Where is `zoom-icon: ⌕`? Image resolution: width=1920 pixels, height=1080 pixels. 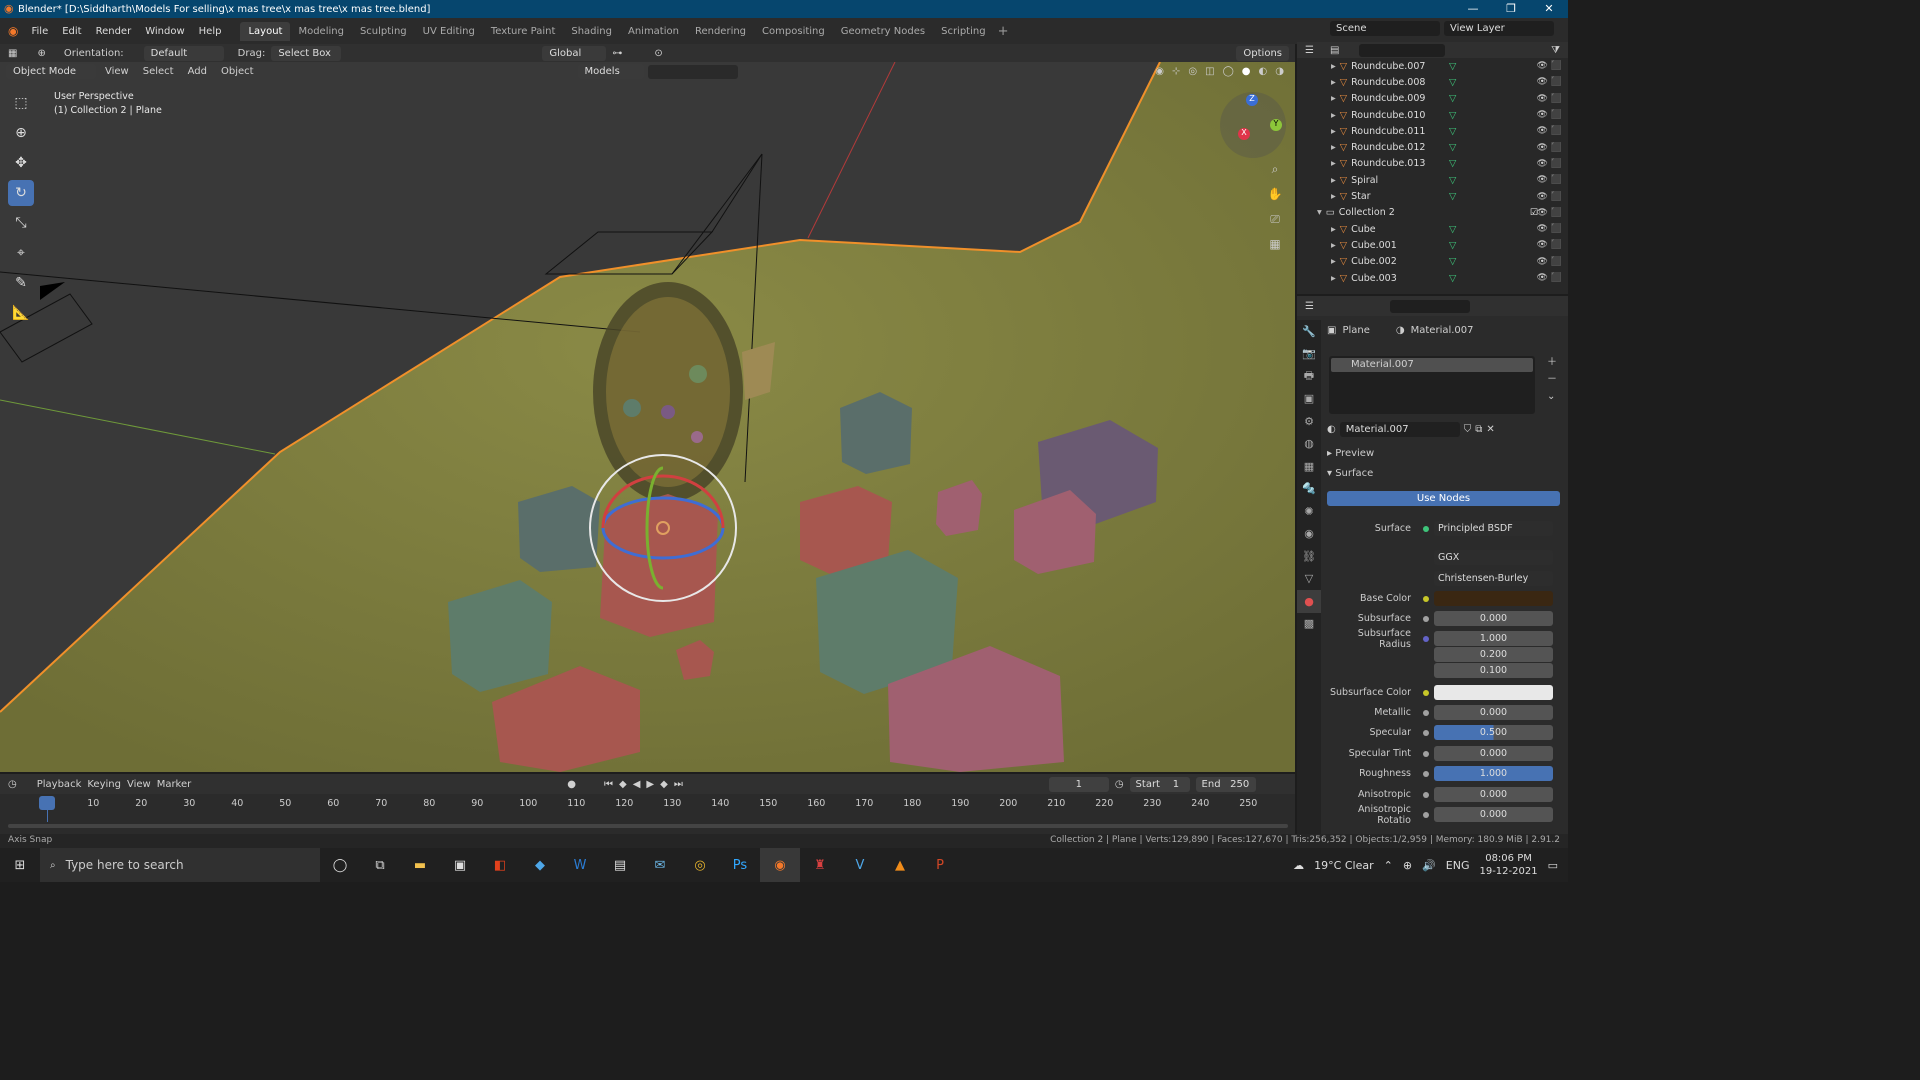
zoom-icon: ⌕ is located at coordinates (1275, 169).